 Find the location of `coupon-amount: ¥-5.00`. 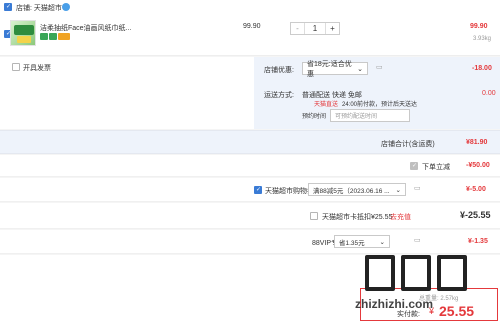

coupon-amount: ¥-5.00 is located at coordinates (476, 189).